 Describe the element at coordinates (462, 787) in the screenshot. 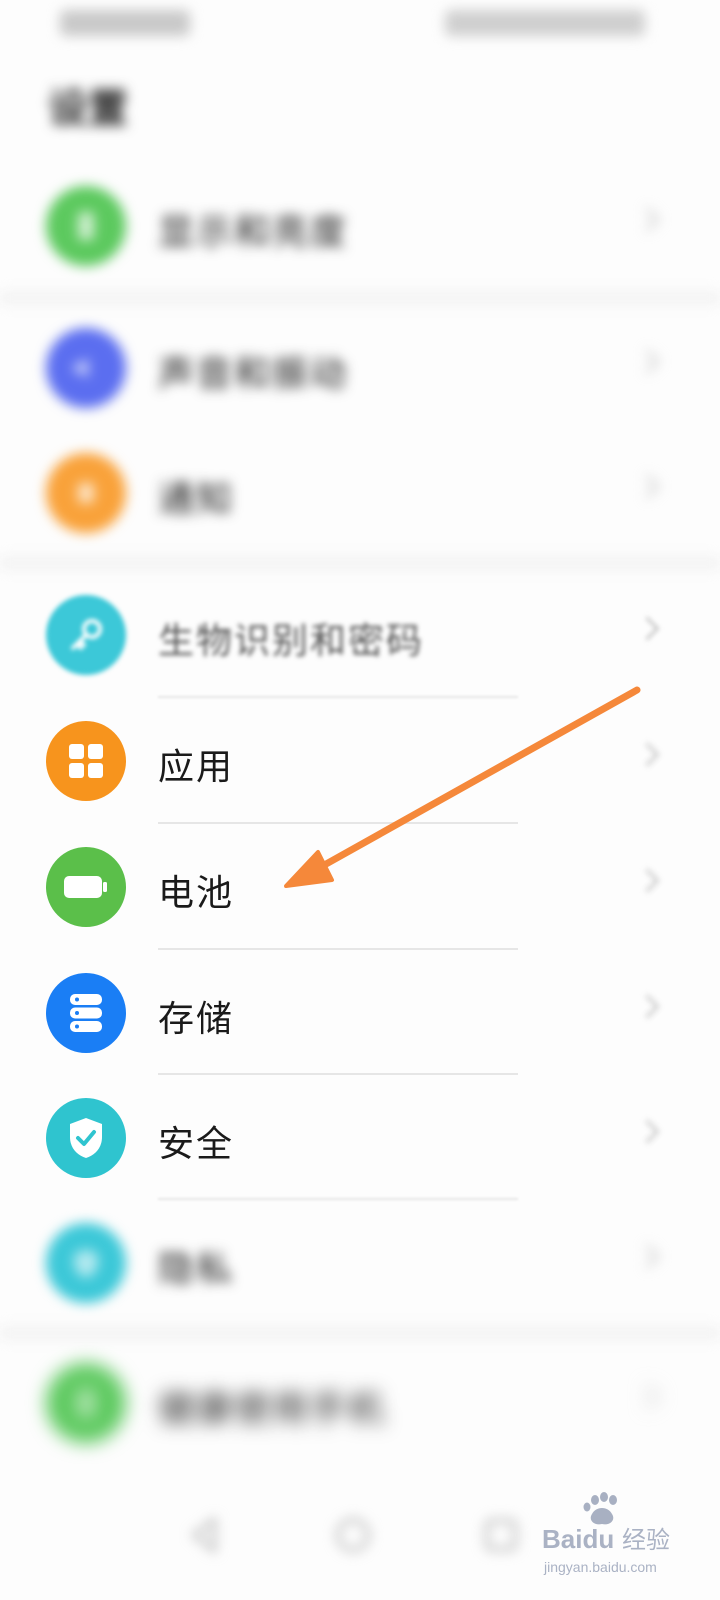

I see `annotation-arrow` at that location.